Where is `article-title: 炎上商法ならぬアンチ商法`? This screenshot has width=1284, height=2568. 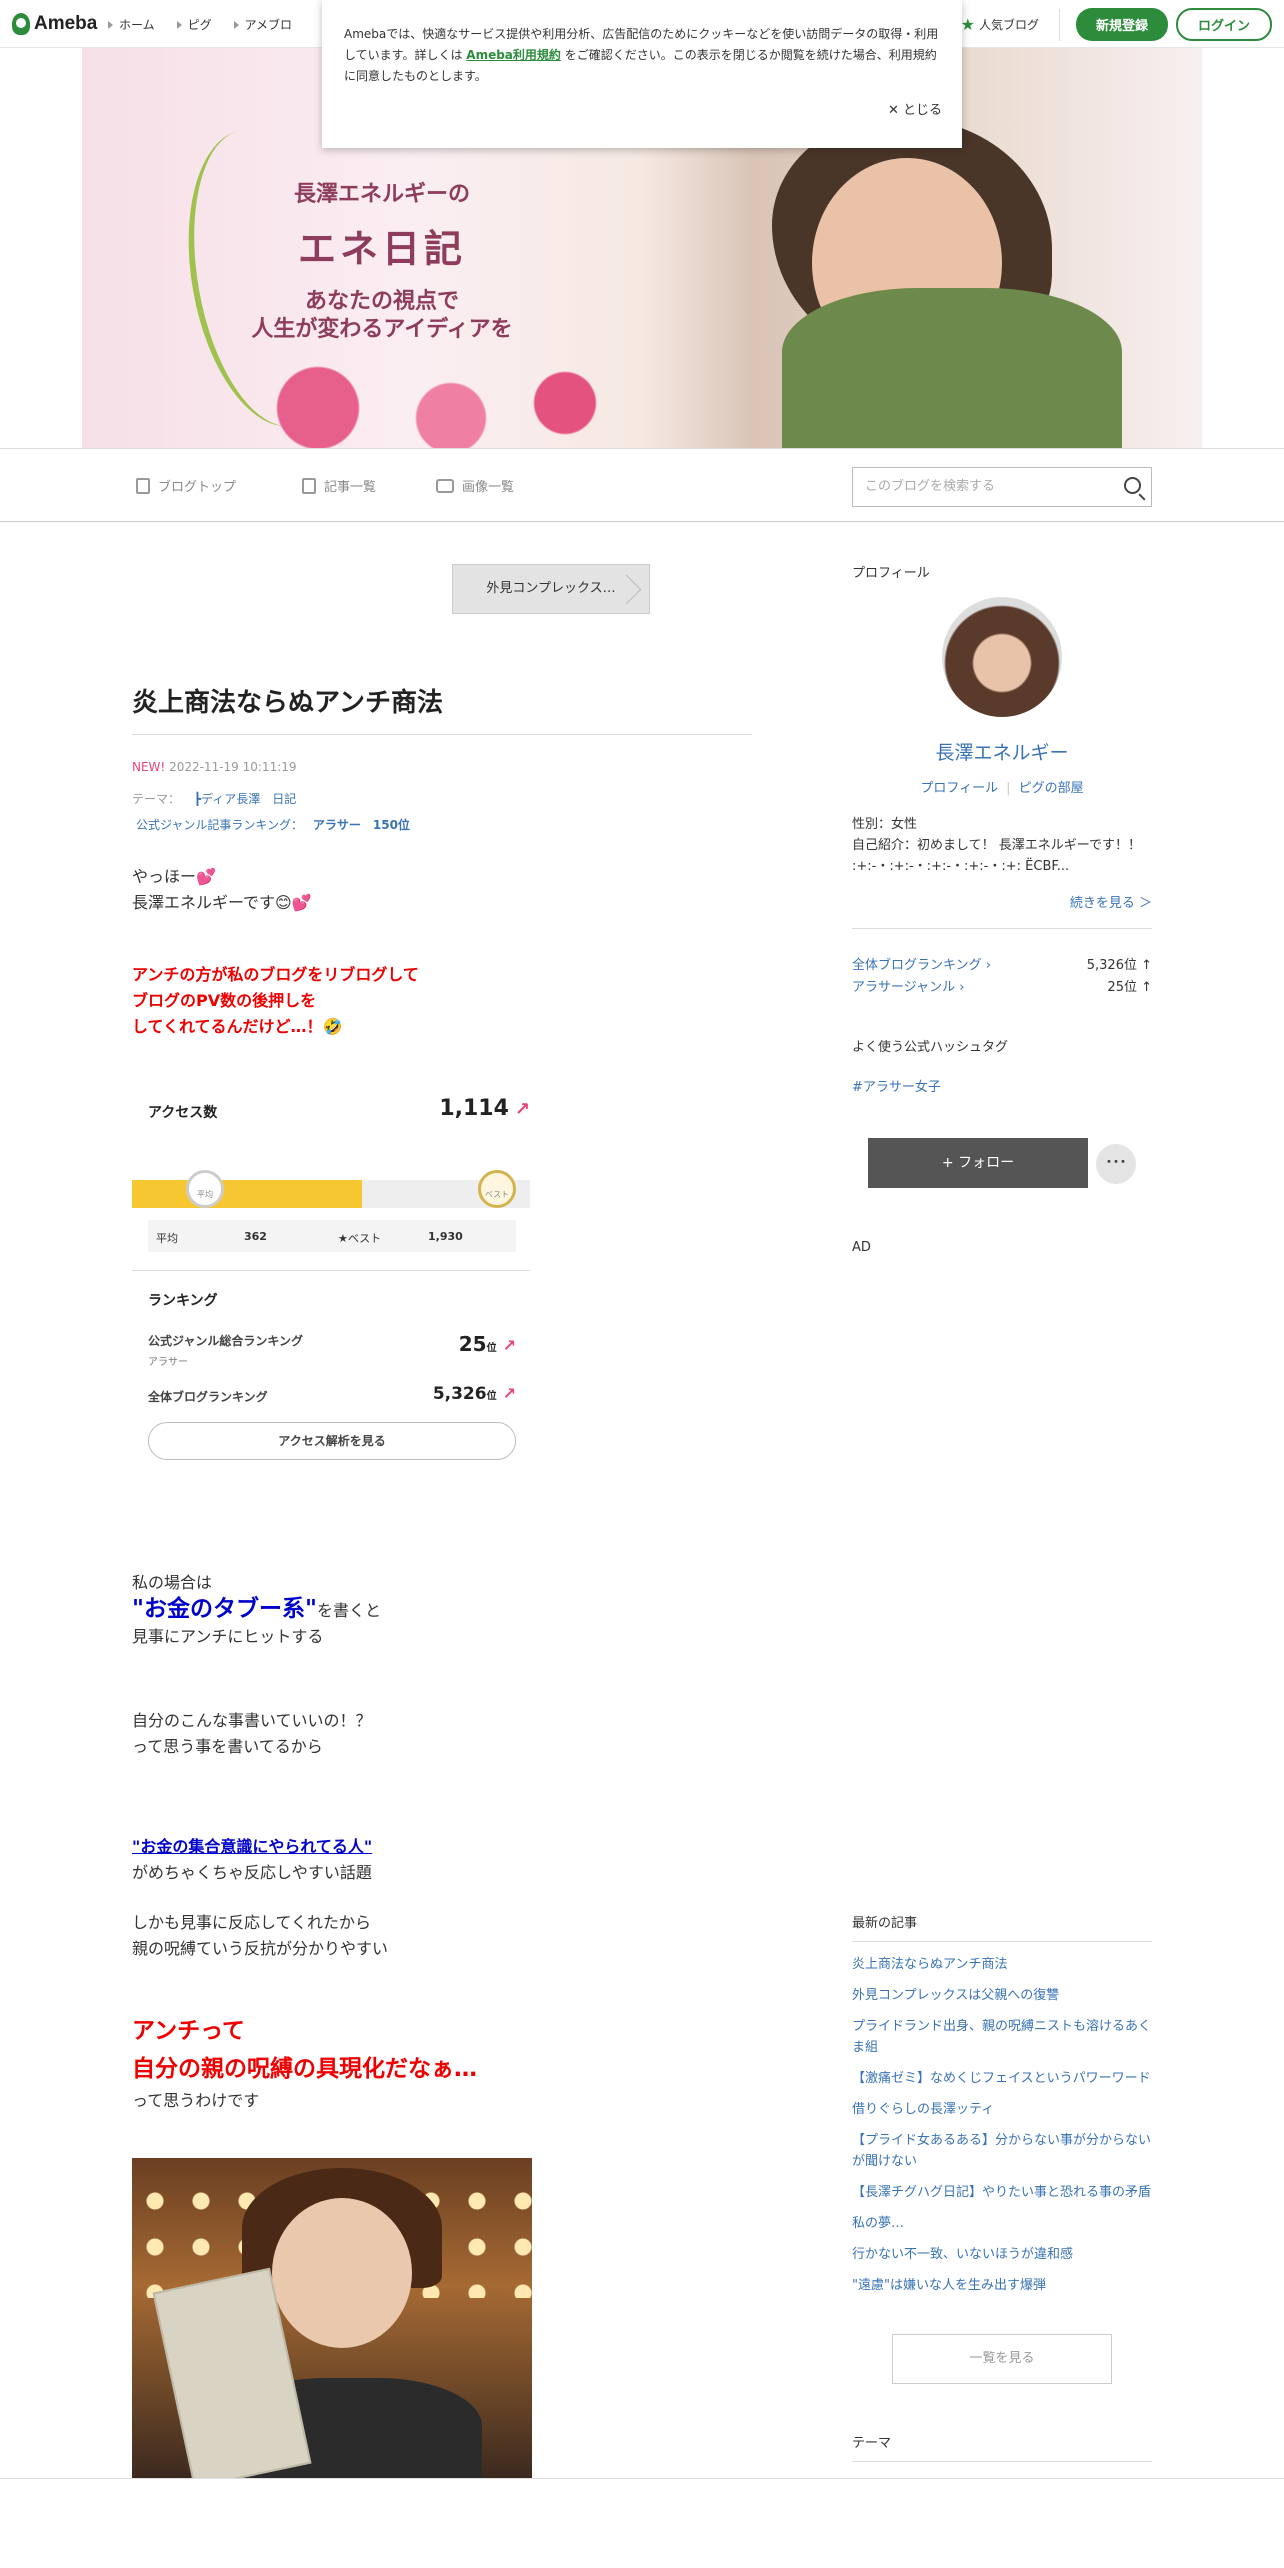
article-title: 炎上商法ならぬアンチ商法 is located at coordinates (287, 700).